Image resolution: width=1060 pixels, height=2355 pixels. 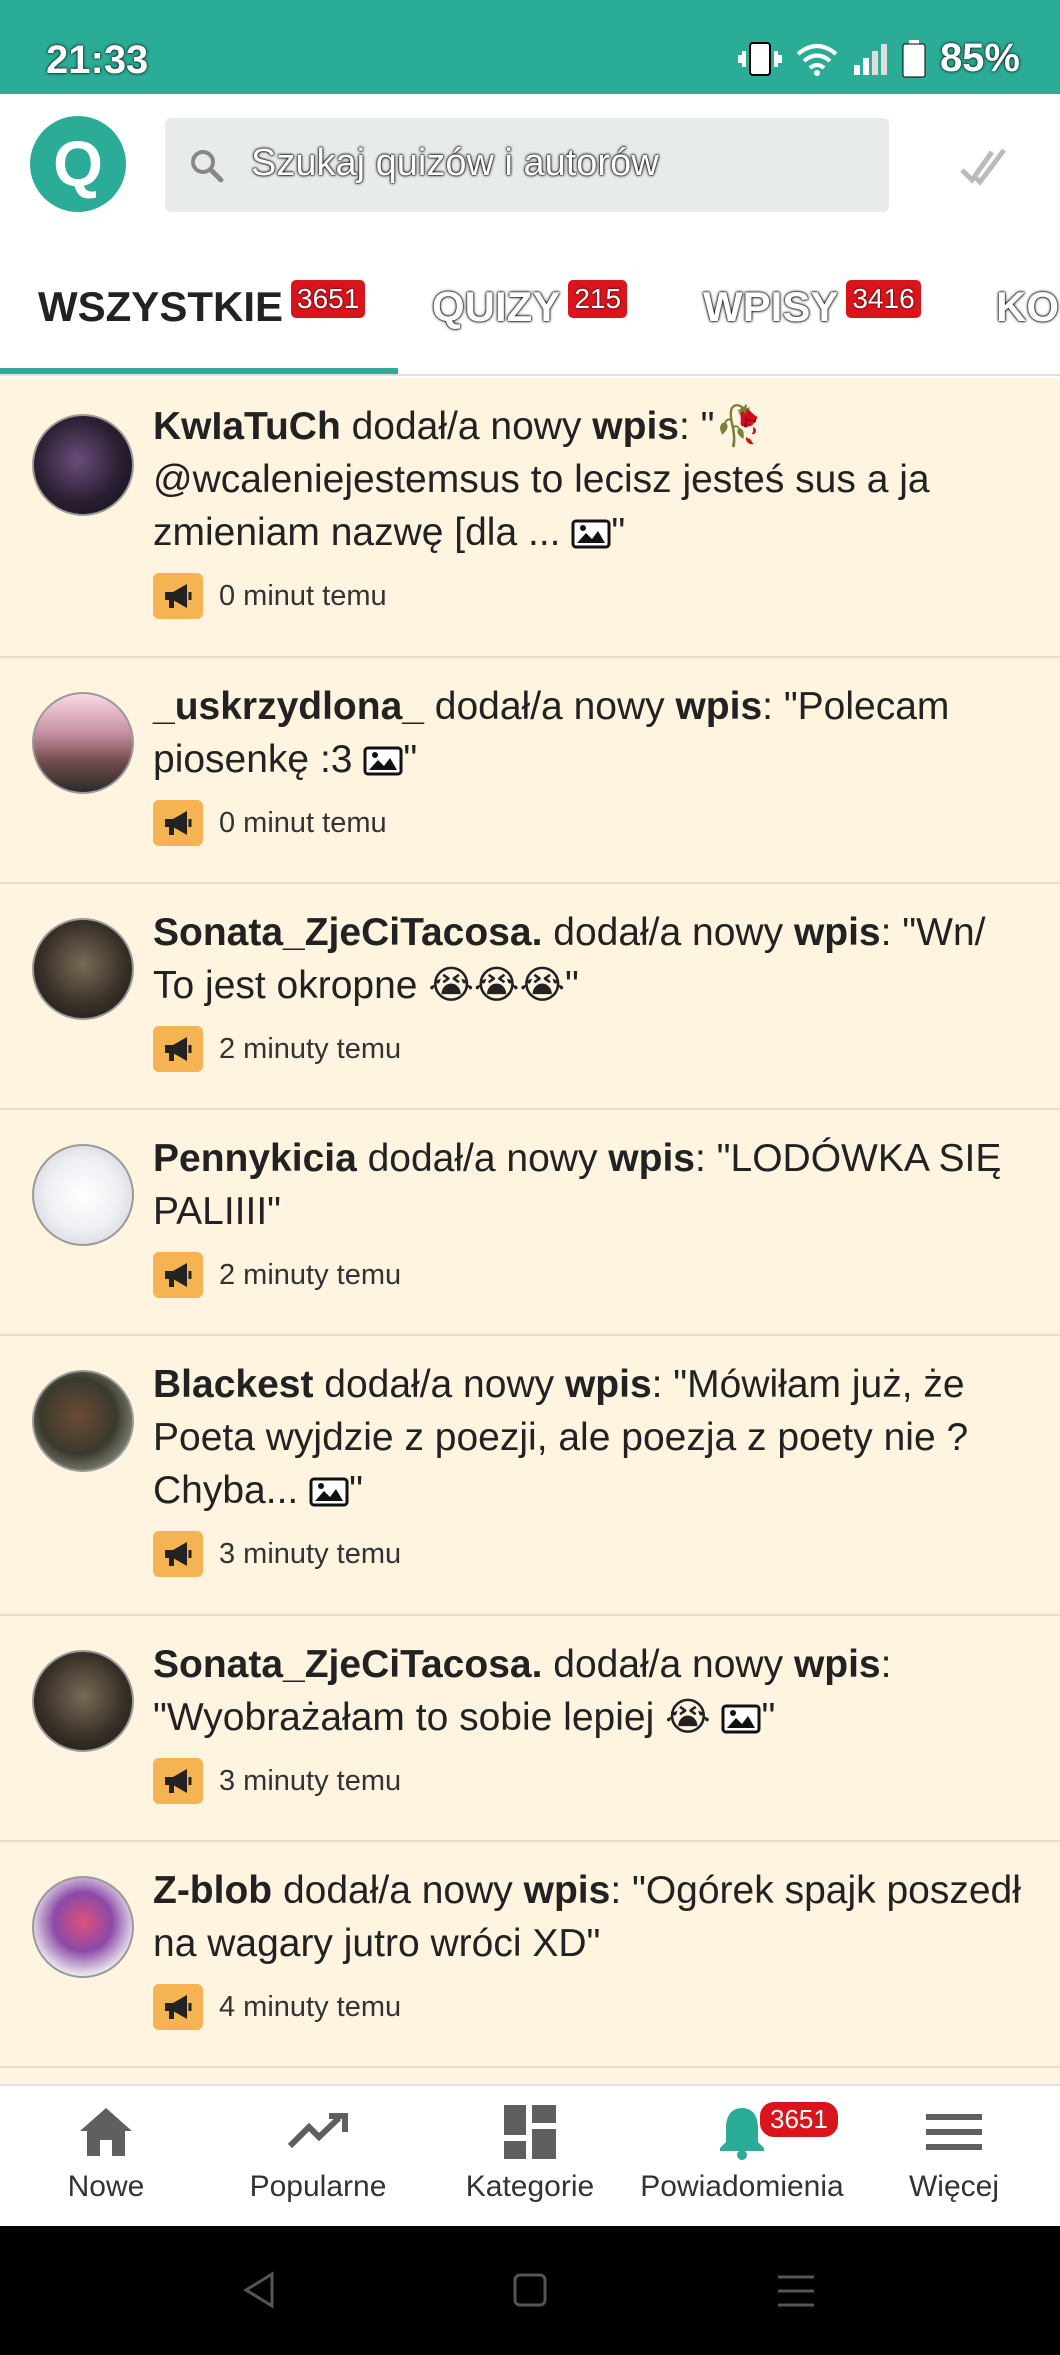 I want to click on feed-user: Pennykicia, so click(x=255, y=1158).